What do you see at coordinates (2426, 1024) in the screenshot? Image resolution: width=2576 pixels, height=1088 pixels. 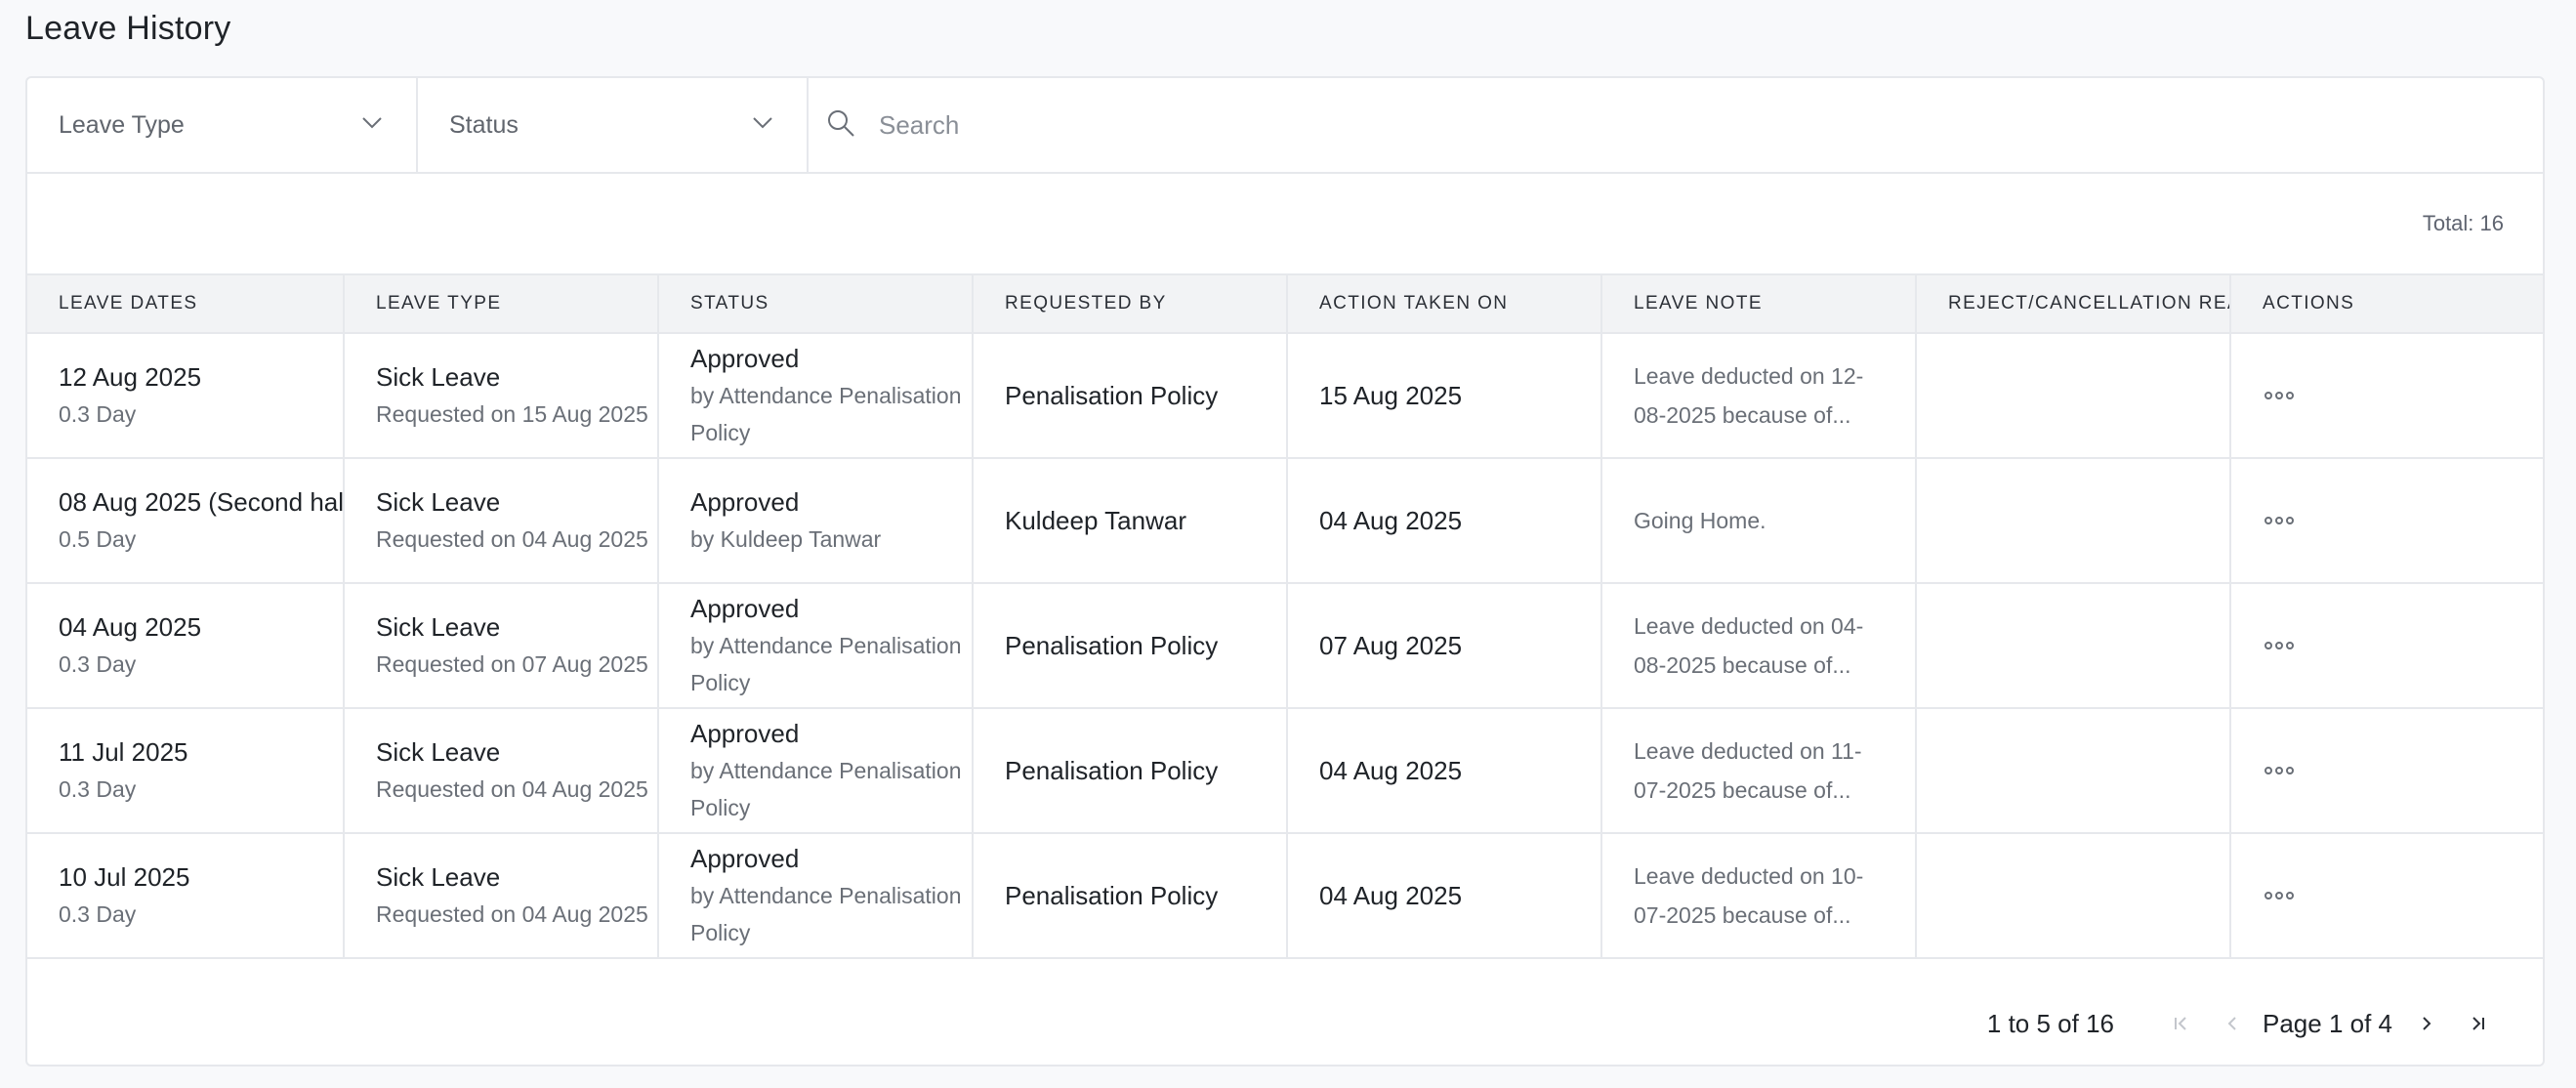 I see `next-page-icon` at bounding box center [2426, 1024].